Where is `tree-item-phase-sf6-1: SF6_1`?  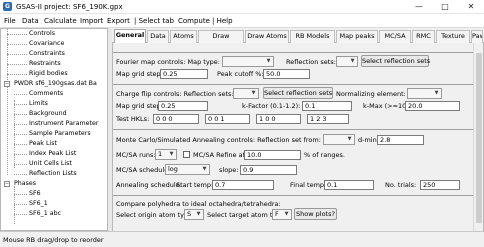
tree-item-phase-sf6-1: SF6_1 is located at coordinates (38, 204).